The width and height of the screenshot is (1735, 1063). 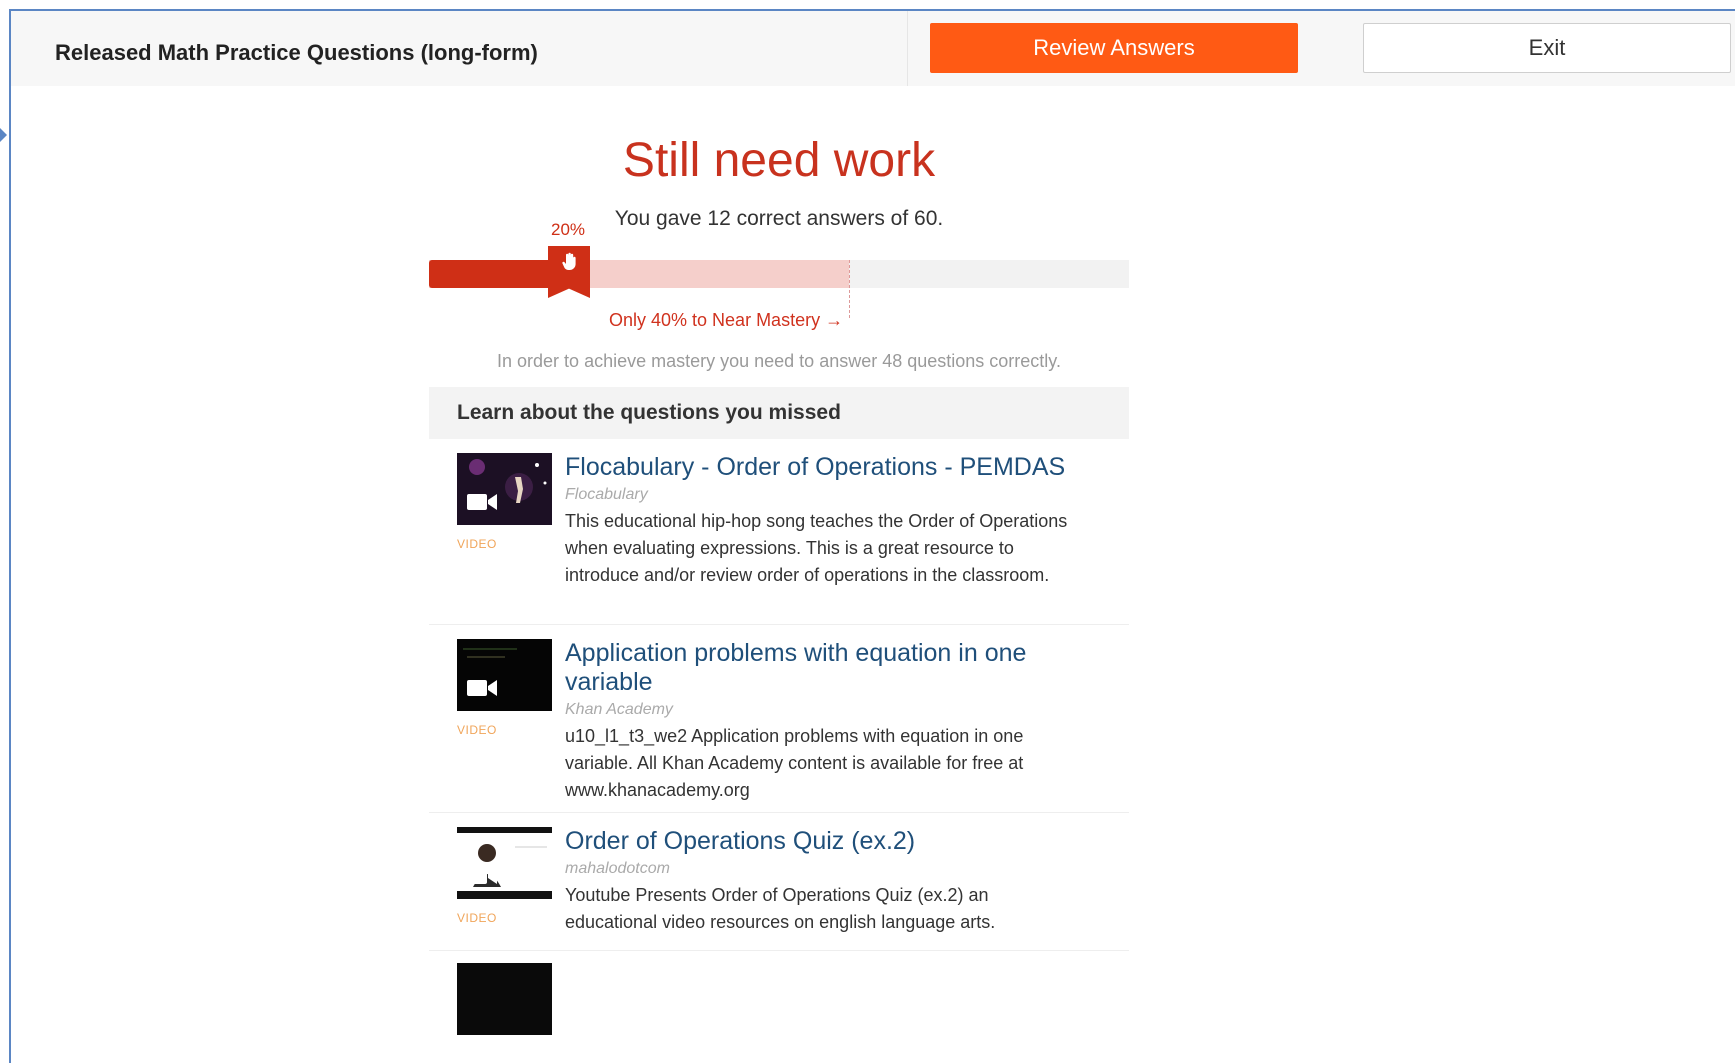 What do you see at coordinates (779, 283) in the screenshot?
I see `mastery-progress: 20% Only 40% to Near Mastery →` at bounding box center [779, 283].